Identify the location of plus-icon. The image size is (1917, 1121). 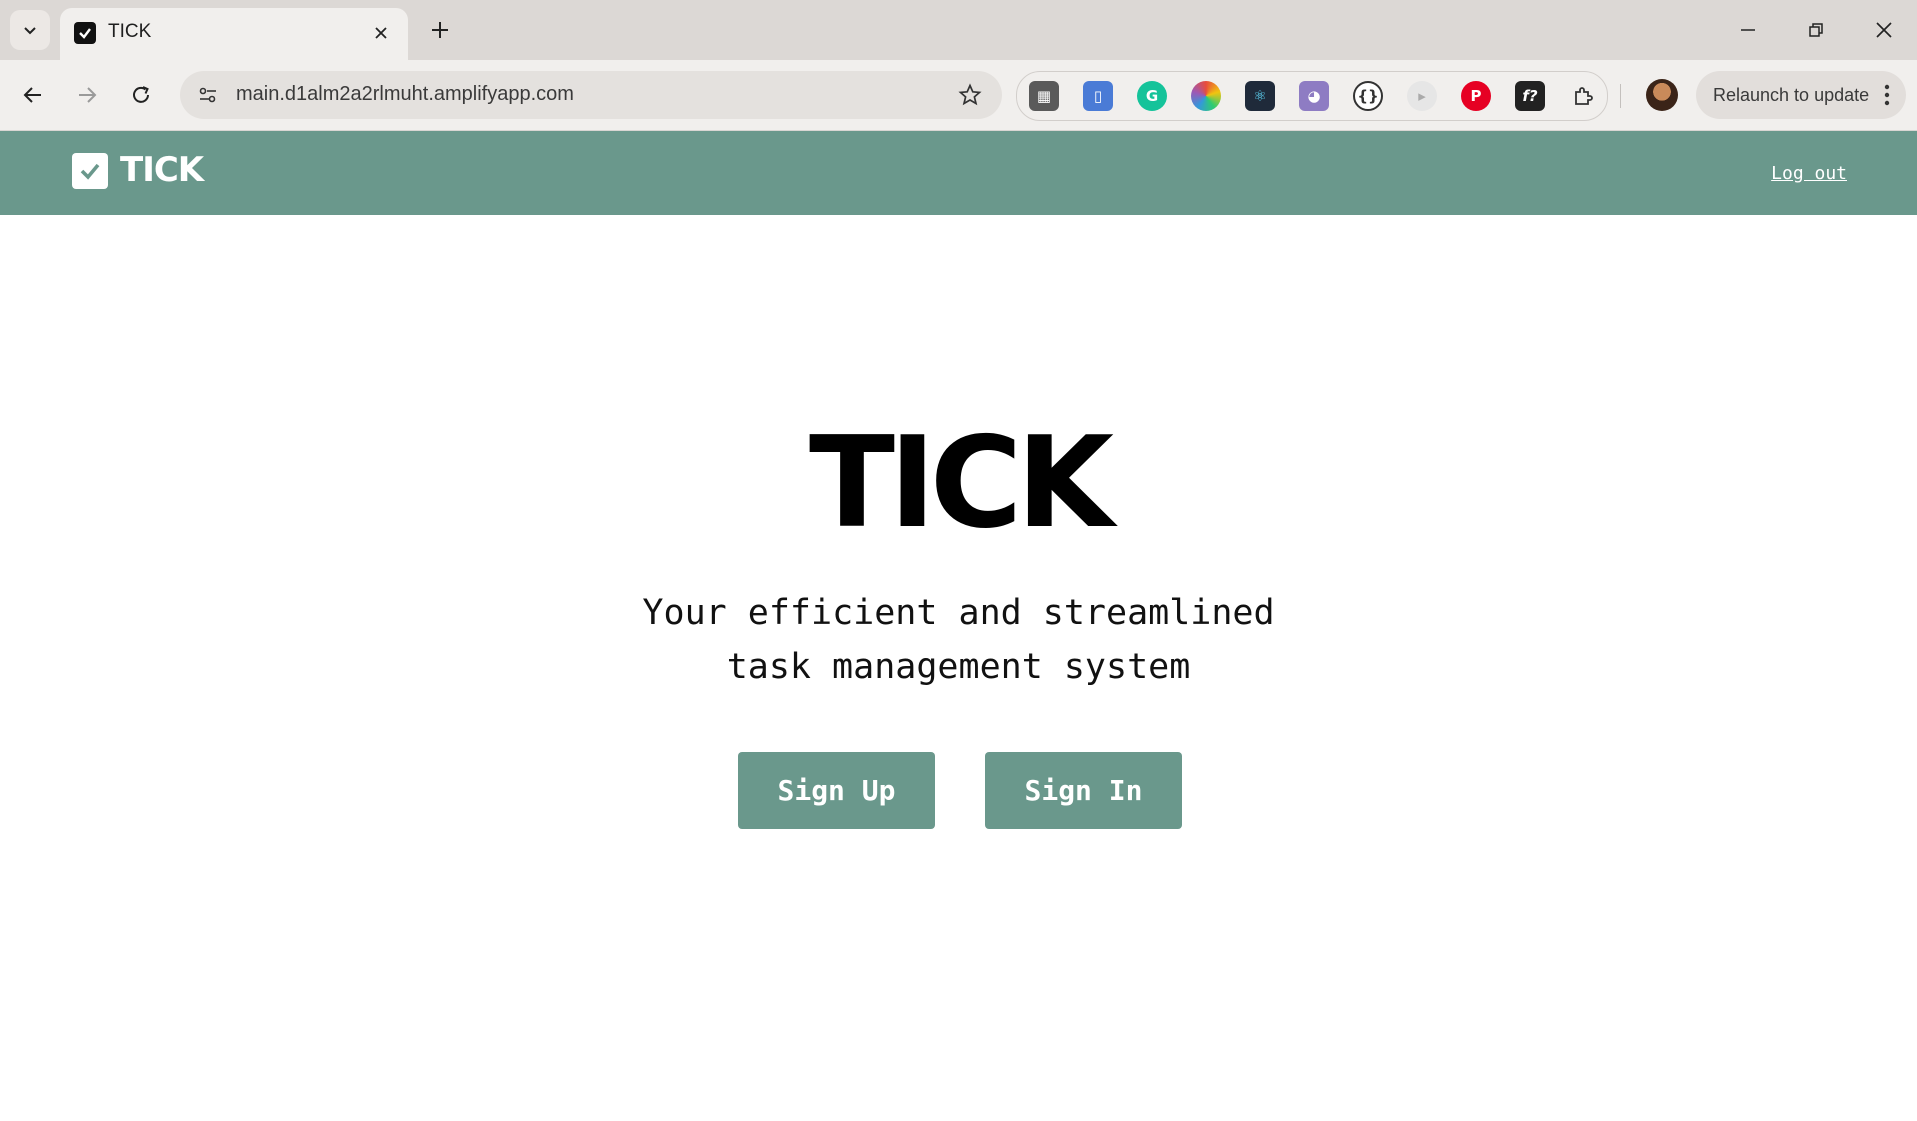
(440, 30).